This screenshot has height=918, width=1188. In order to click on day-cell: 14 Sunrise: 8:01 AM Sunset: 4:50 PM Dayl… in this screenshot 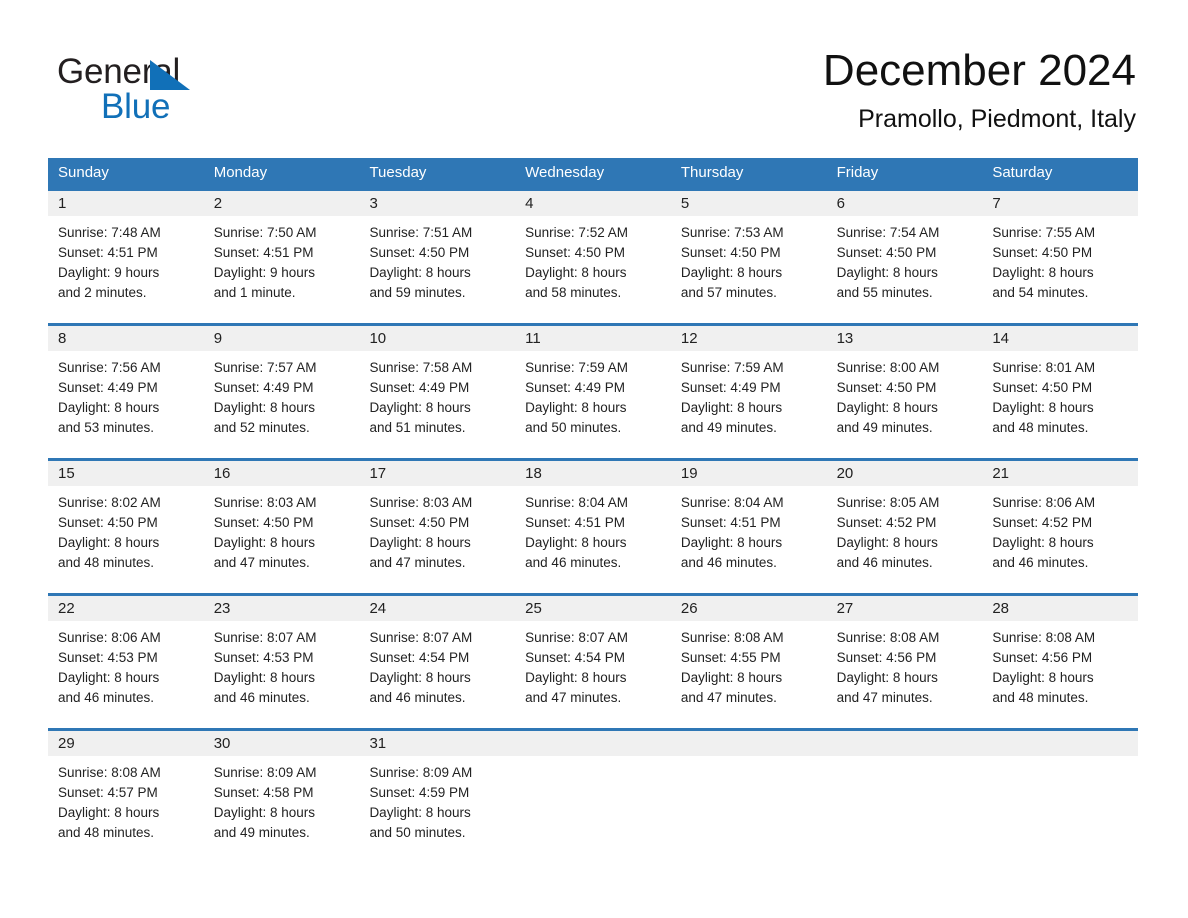, I will do `click(1060, 392)`.